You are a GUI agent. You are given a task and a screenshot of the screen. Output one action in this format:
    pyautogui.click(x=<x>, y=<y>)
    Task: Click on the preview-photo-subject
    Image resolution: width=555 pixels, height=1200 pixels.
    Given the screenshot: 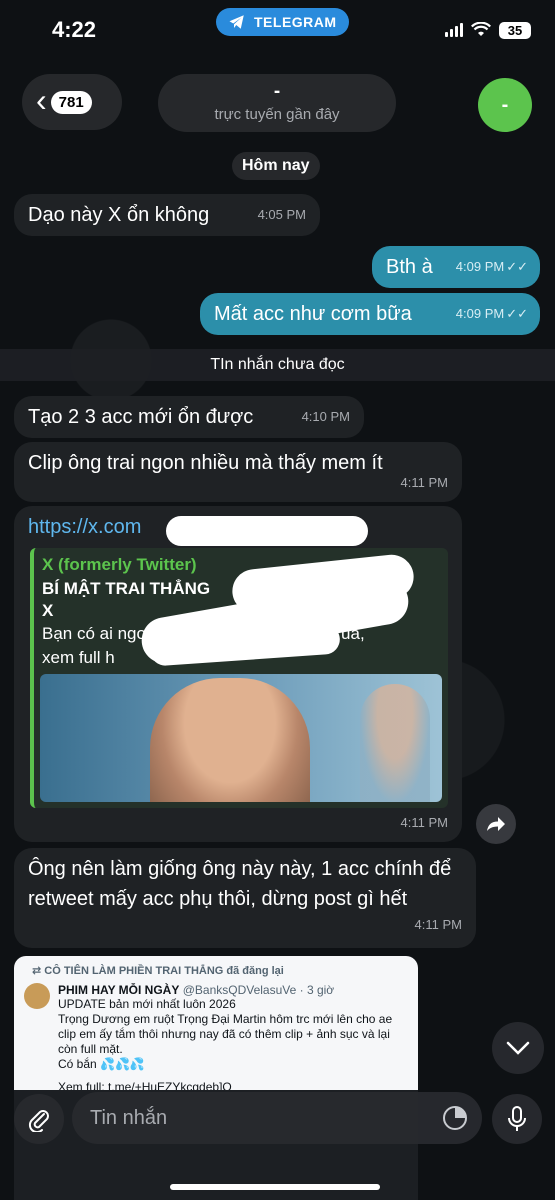 What is the action you would take?
    pyautogui.click(x=230, y=740)
    